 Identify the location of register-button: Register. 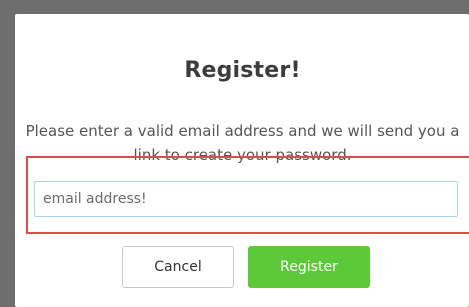
(309, 267).